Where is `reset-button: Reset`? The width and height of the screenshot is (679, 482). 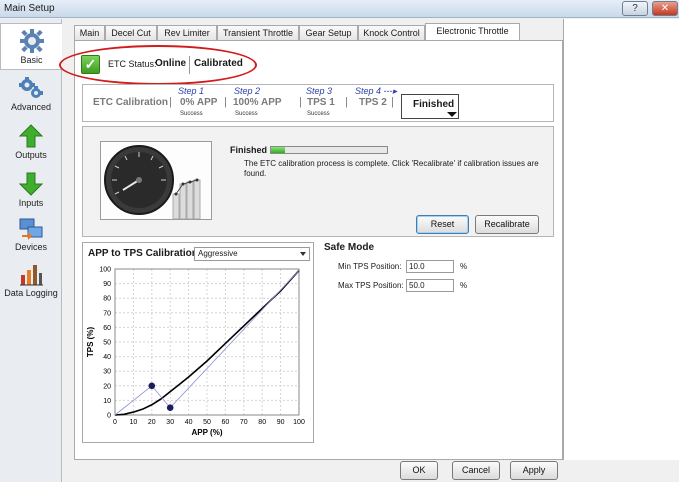 reset-button: Reset is located at coordinates (442, 224).